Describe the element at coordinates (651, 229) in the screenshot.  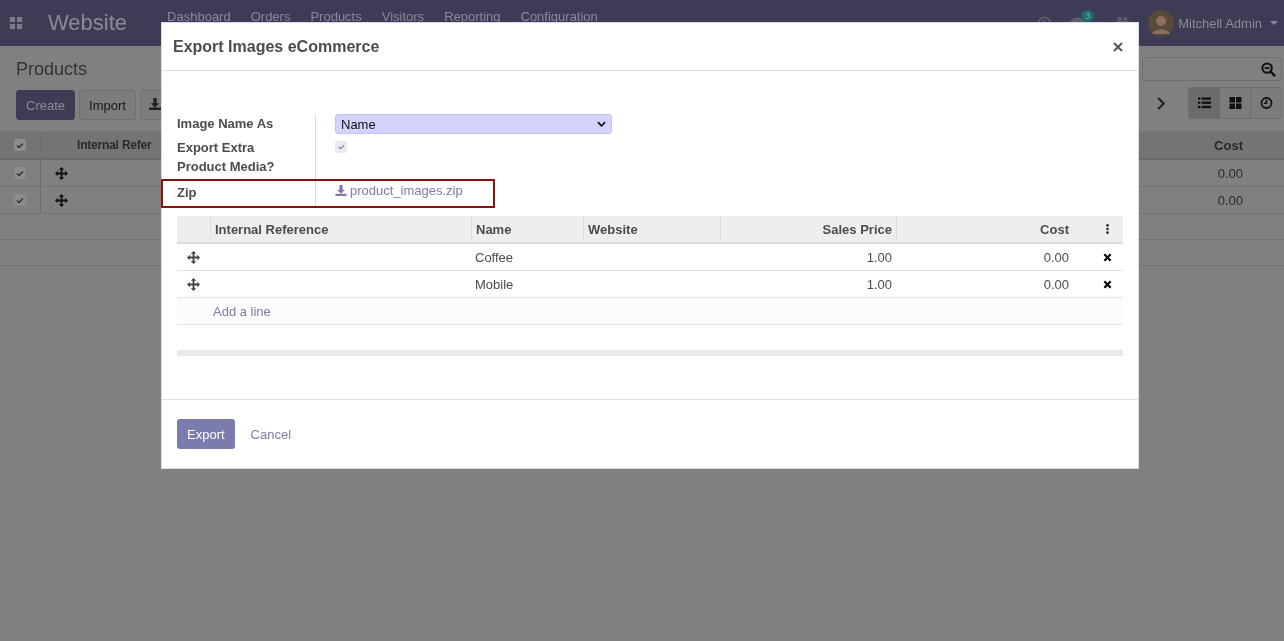
I see `column-header: Website` at that location.